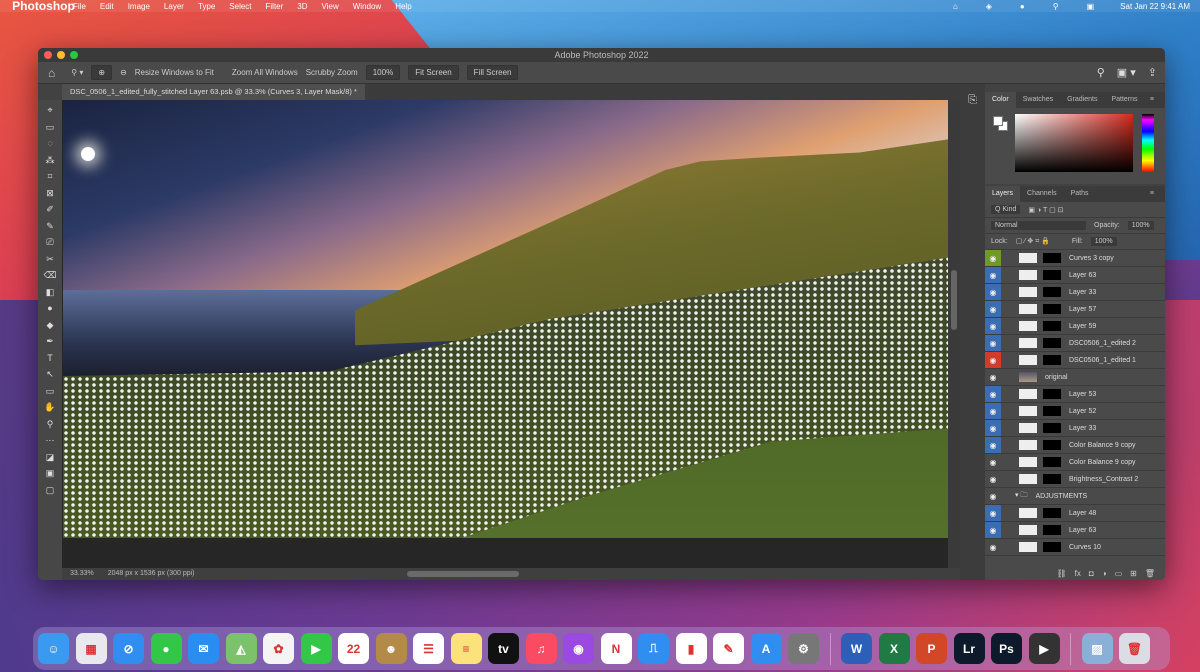  What do you see at coordinates (1080, 194) in the screenshot?
I see `tab-paths: Paths` at bounding box center [1080, 194].